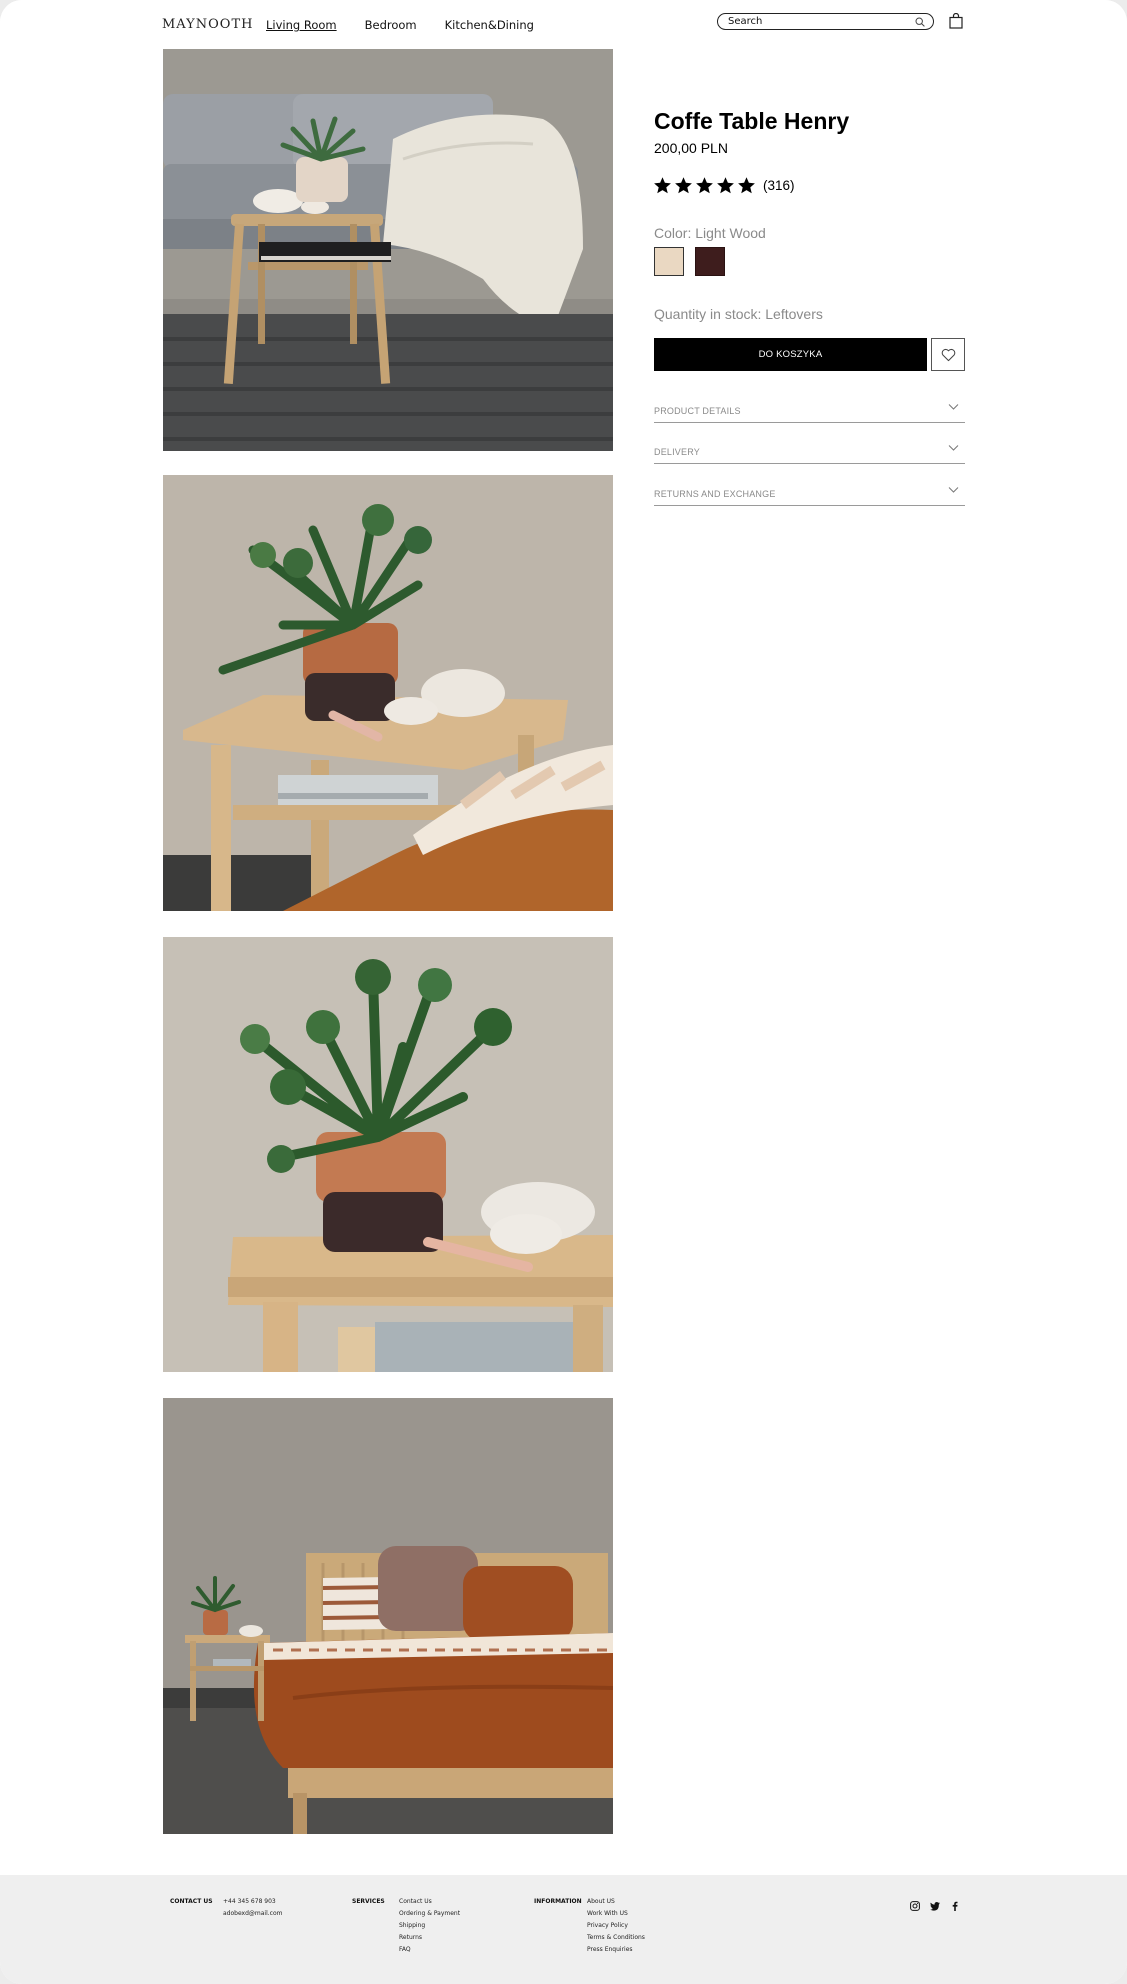 The height and width of the screenshot is (1984, 1127). Describe the element at coordinates (253, 1904) in the screenshot. I see `footer-phone: +44 345 678 903` at that location.